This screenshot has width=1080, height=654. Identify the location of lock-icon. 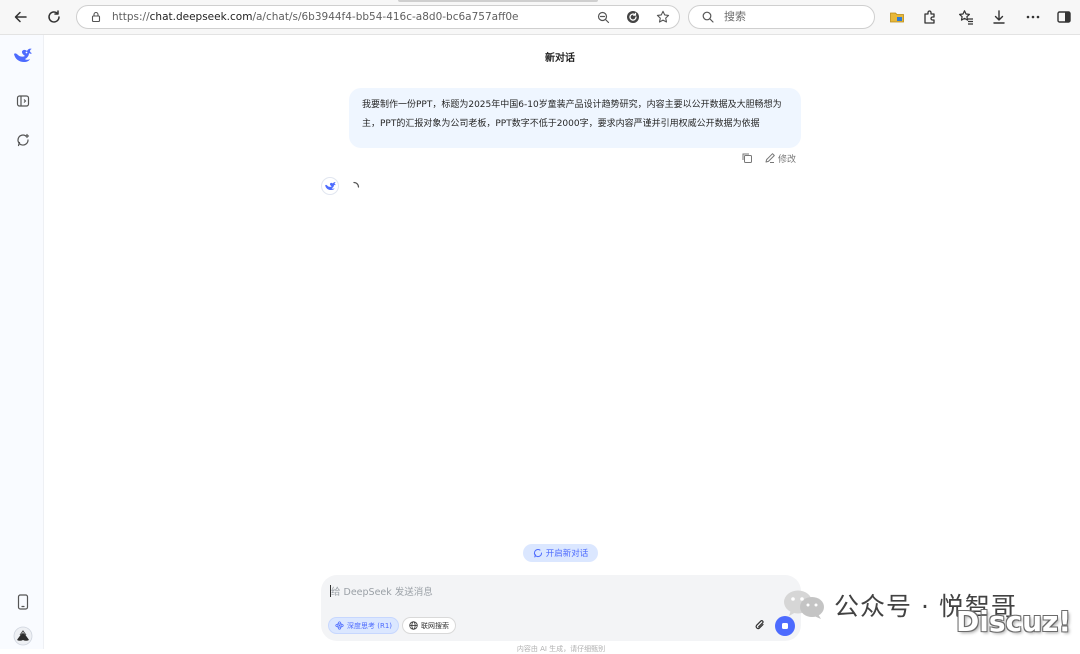
(96, 17).